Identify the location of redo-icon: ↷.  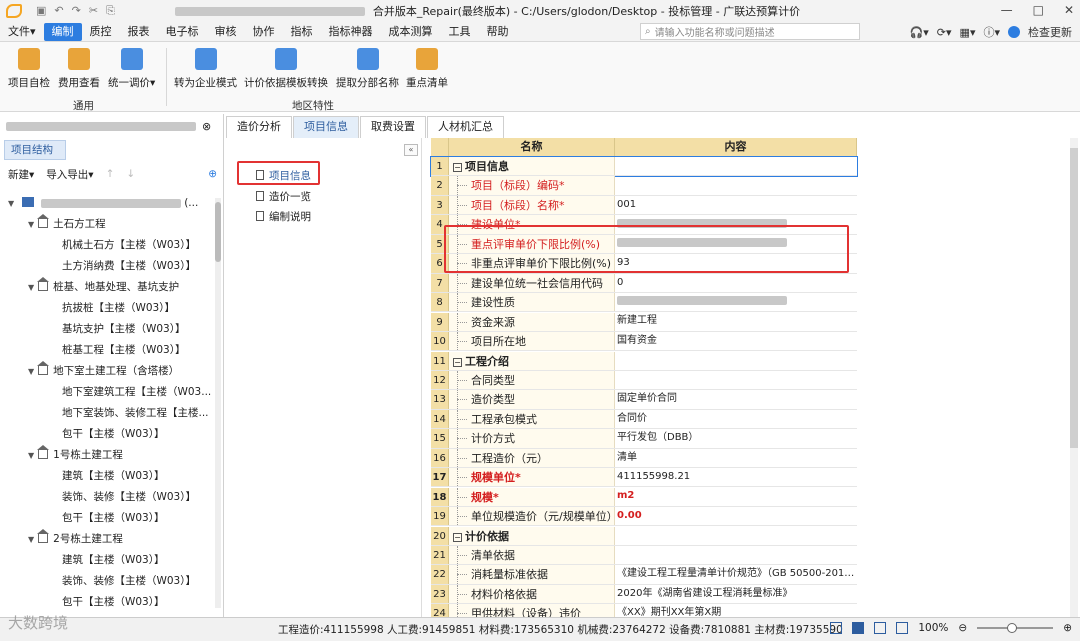
(76, 11).